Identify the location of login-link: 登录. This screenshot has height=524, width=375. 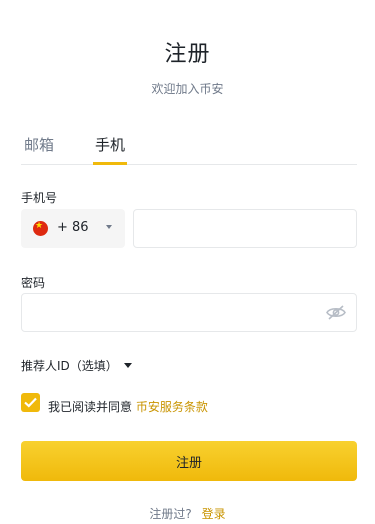
(214, 514).